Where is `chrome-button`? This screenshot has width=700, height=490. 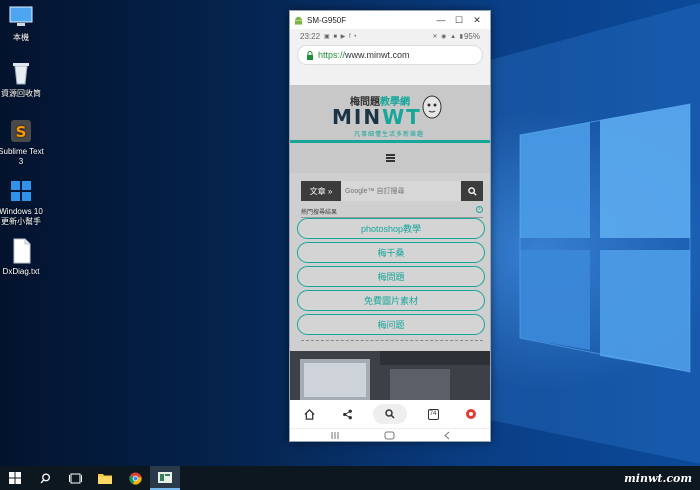
chrome-button is located at coordinates (135, 478).